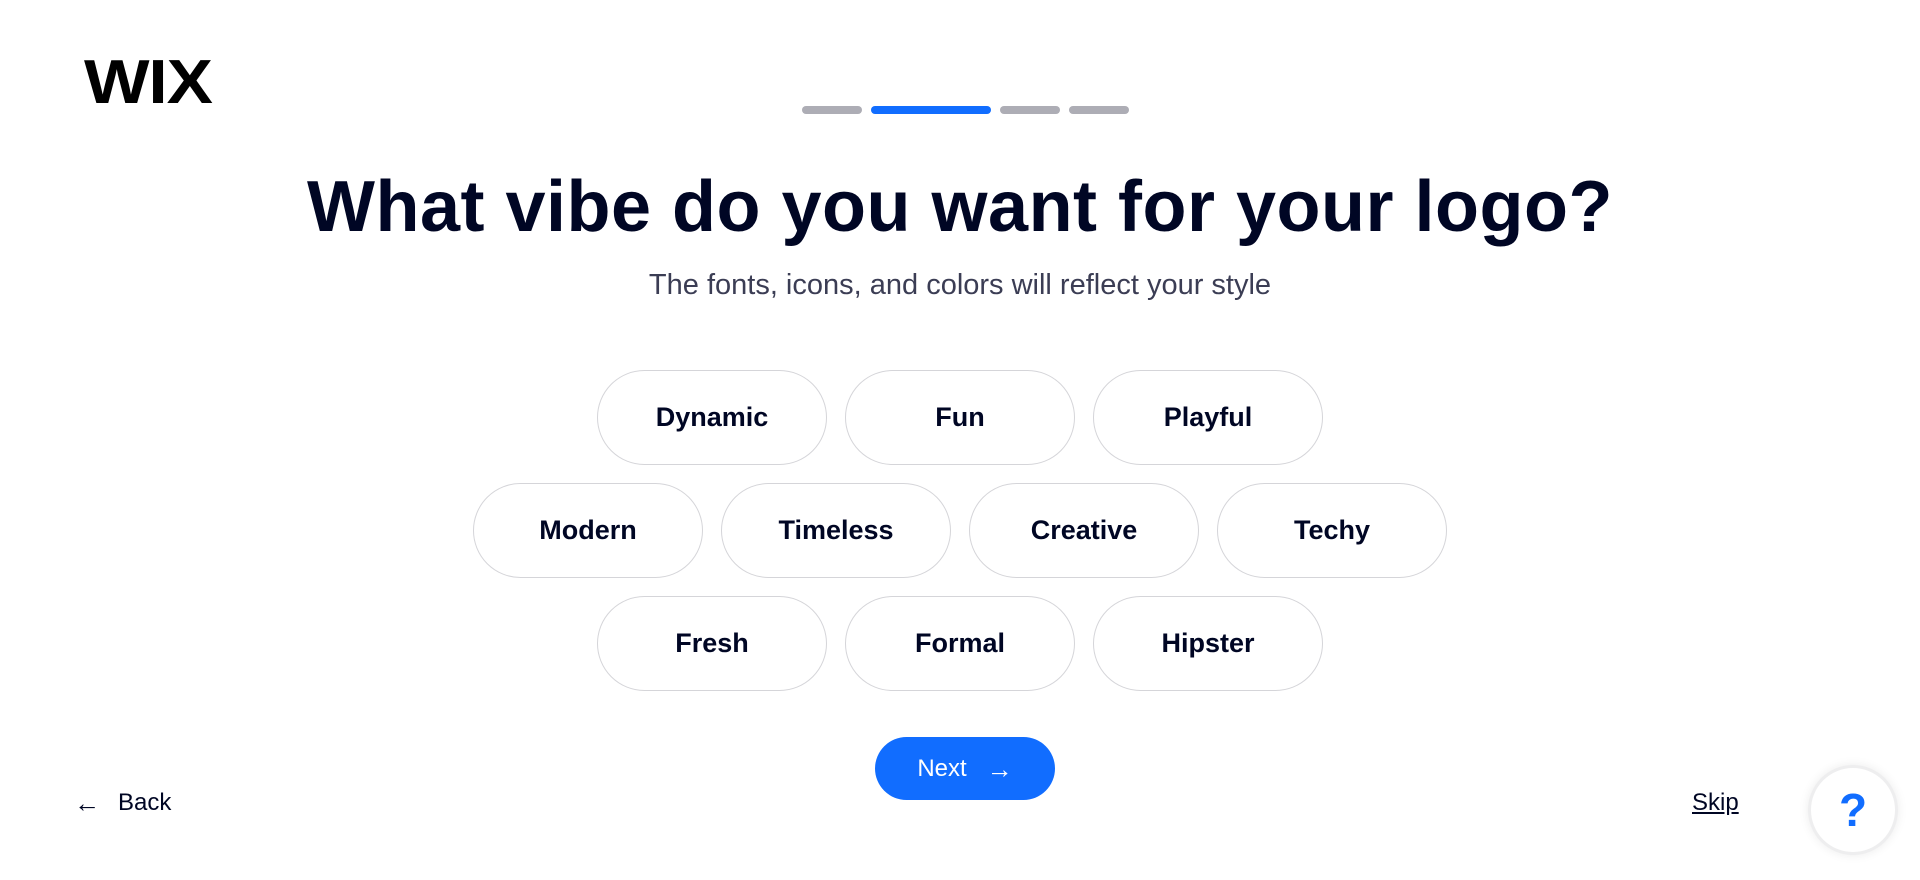 The image size is (1920, 880). What do you see at coordinates (148, 82) in the screenshot?
I see `wix-logo: WIX` at bounding box center [148, 82].